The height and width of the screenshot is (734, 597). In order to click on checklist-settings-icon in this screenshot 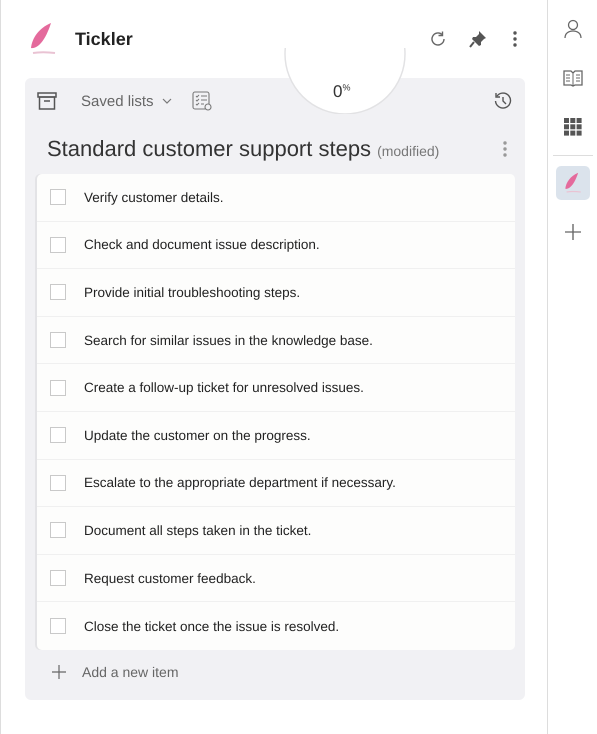, I will do `click(202, 101)`.